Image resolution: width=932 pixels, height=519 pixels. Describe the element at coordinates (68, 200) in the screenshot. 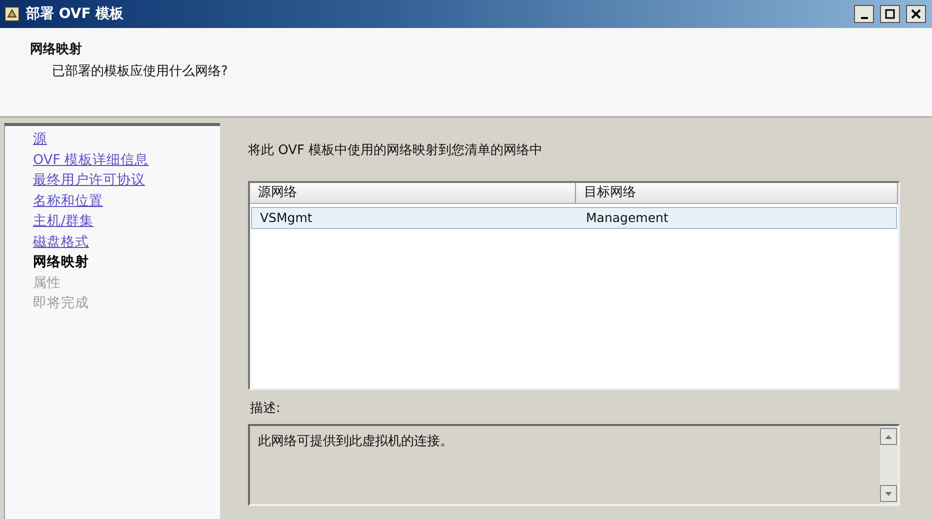

I see `step-link: 名称和位置` at that location.